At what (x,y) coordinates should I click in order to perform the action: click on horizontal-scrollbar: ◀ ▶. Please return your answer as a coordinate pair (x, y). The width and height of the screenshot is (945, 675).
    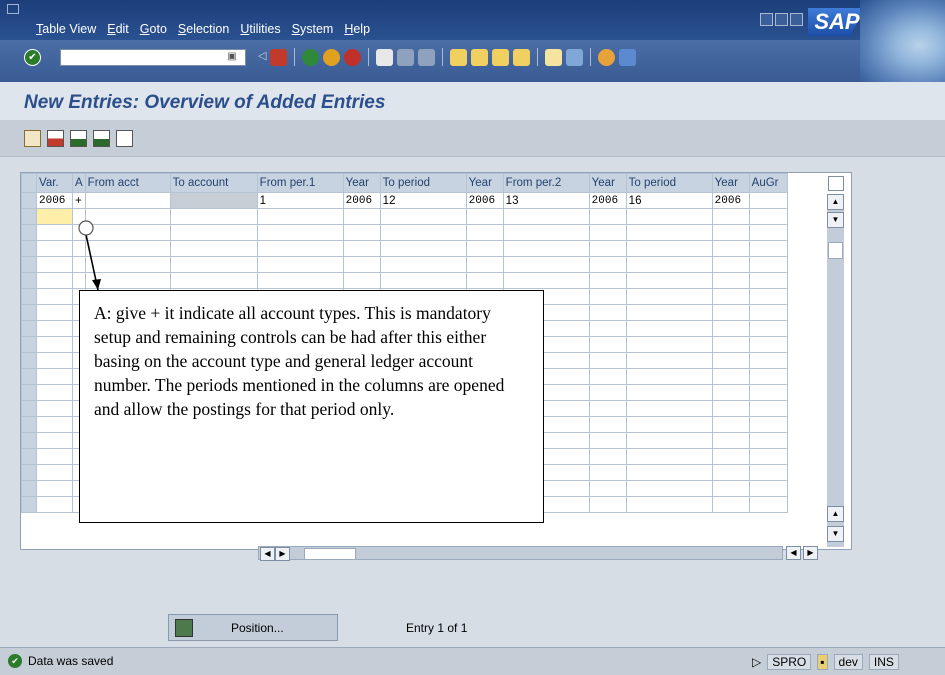
    Looking at the image, I should click on (520, 553).